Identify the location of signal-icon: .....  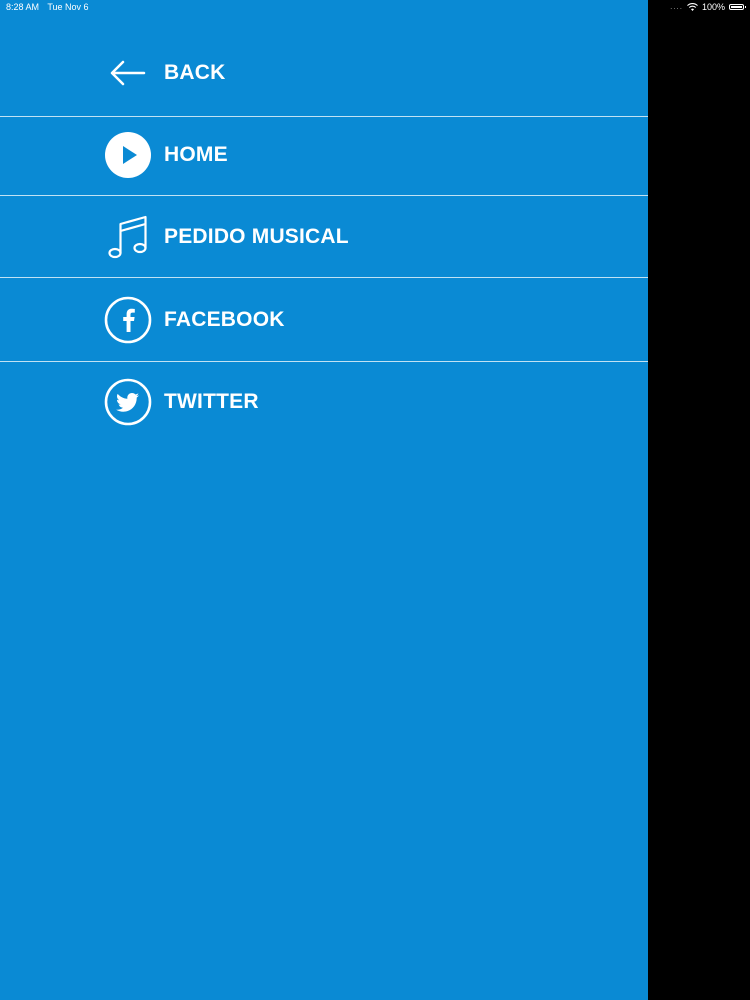
(676, 6).